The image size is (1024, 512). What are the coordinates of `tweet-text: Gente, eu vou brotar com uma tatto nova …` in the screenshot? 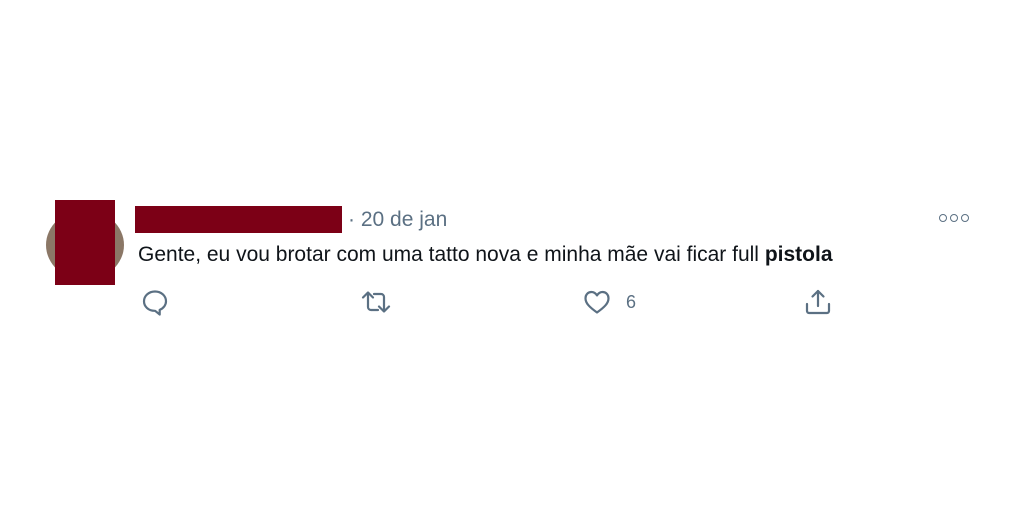 It's located at (485, 255).